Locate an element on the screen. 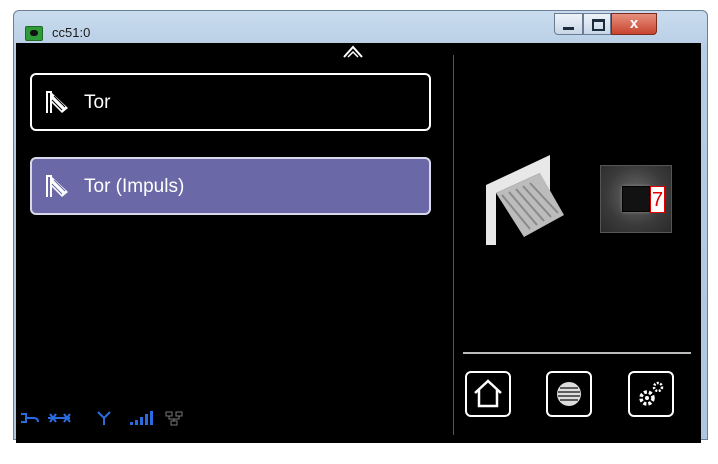 Image resolution: width=718 pixels, height=464 pixels. list-item-label: Tor (Impuls) is located at coordinates (134, 186).